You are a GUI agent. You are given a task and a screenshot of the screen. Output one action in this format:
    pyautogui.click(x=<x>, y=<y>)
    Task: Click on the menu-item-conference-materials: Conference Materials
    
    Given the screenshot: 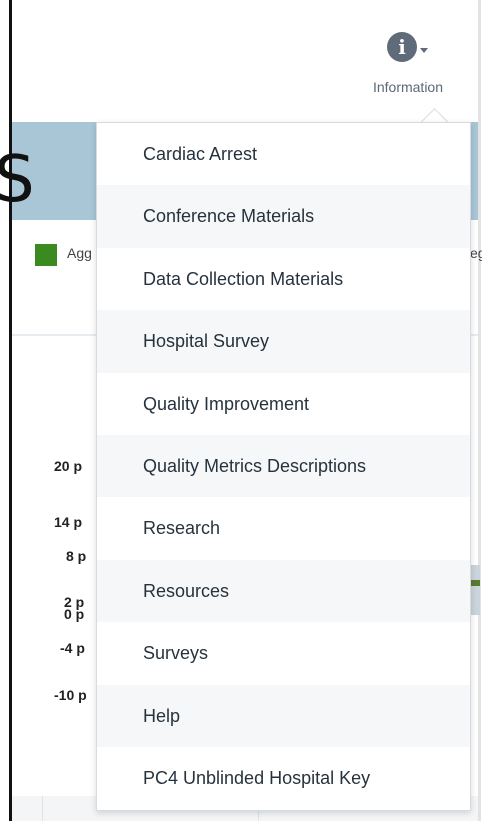 What is the action you would take?
    pyautogui.click(x=283, y=216)
    